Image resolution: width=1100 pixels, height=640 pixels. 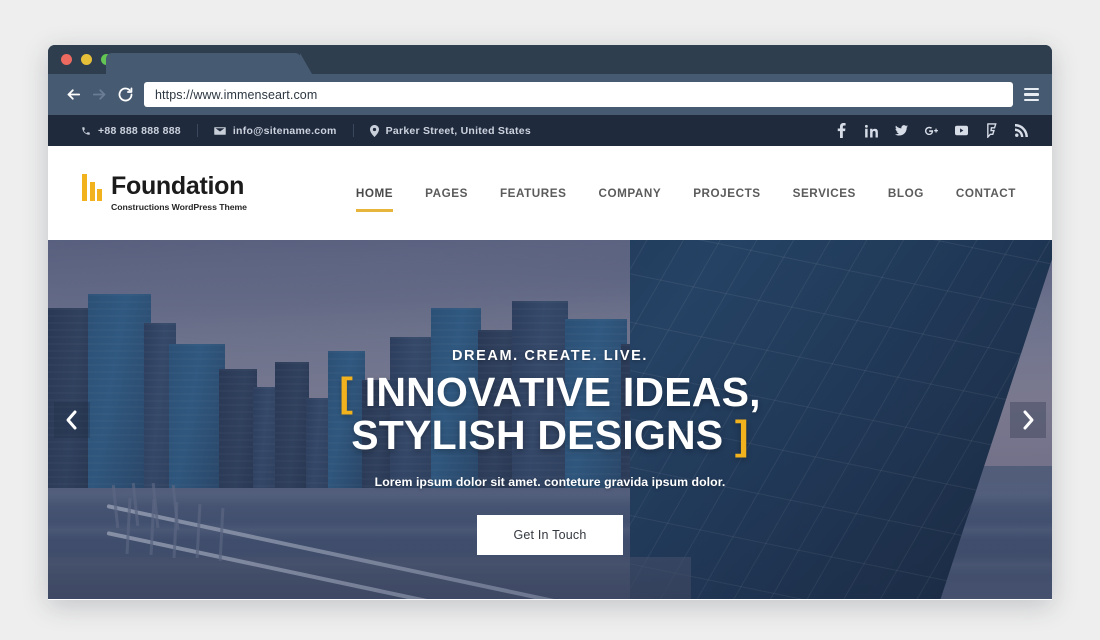 What do you see at coordinates (73, 95) in the screenshot?
I see `back-icon` at bounding box center [73, 95].